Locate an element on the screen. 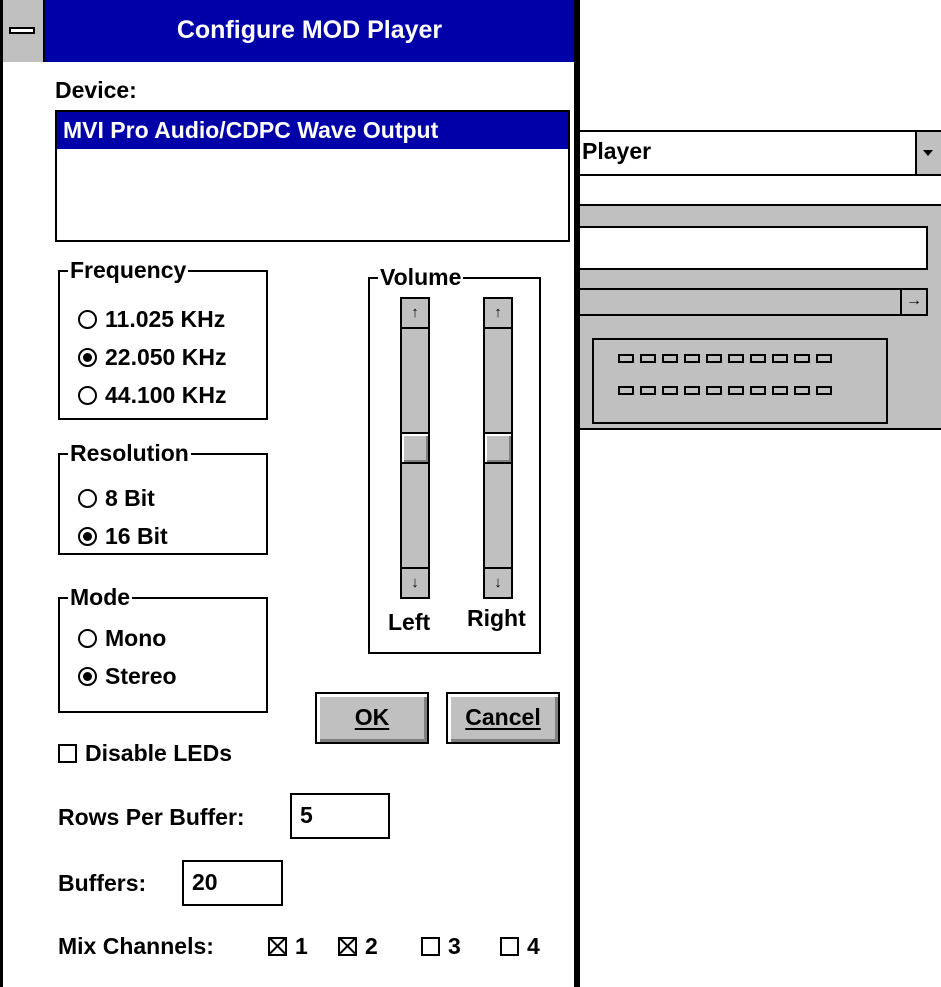  combo-dropdown-button is located at coordinates (928, 153).